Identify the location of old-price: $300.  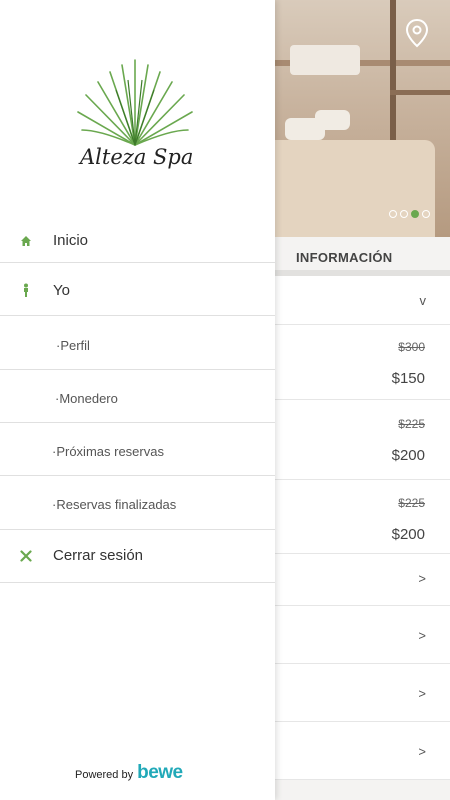
(411, 347).